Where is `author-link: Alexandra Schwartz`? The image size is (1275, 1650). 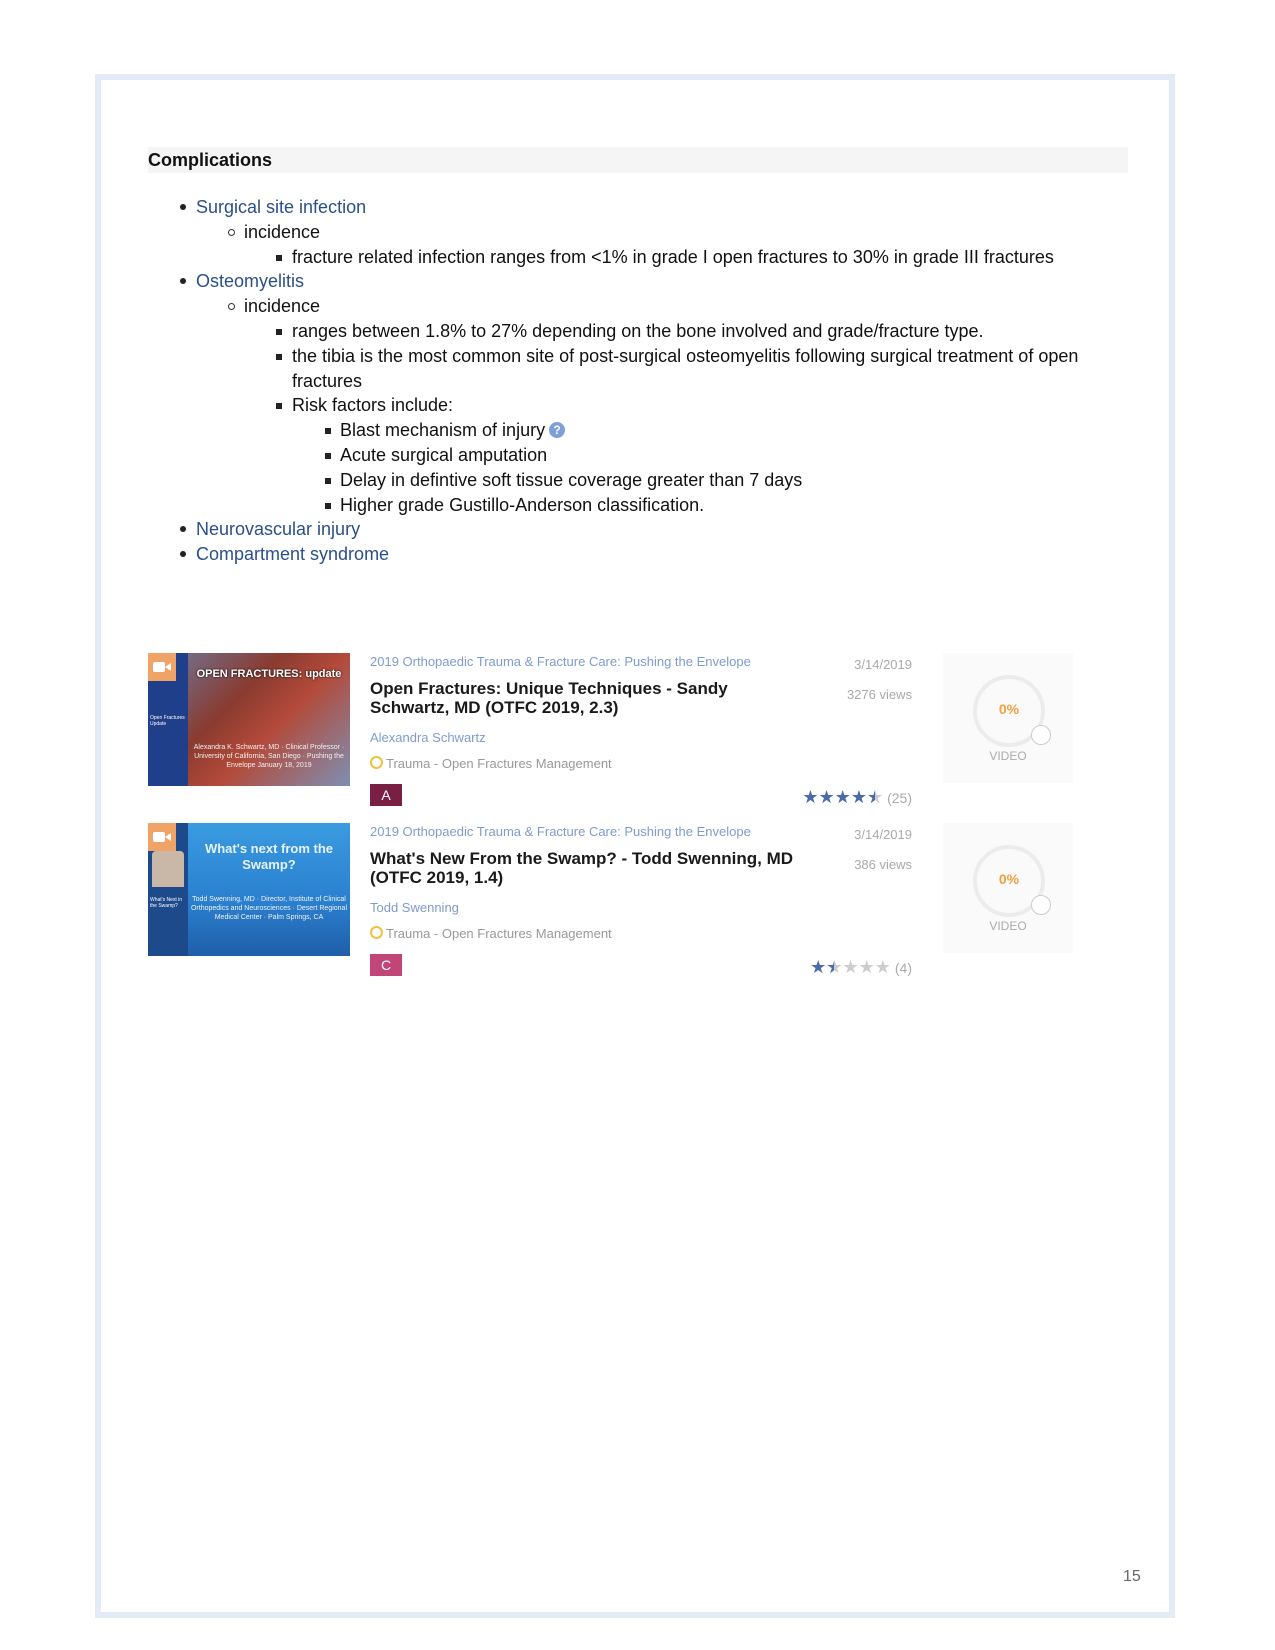
author-link: Alexandra Schwartz is located at coordinates (585, 738).